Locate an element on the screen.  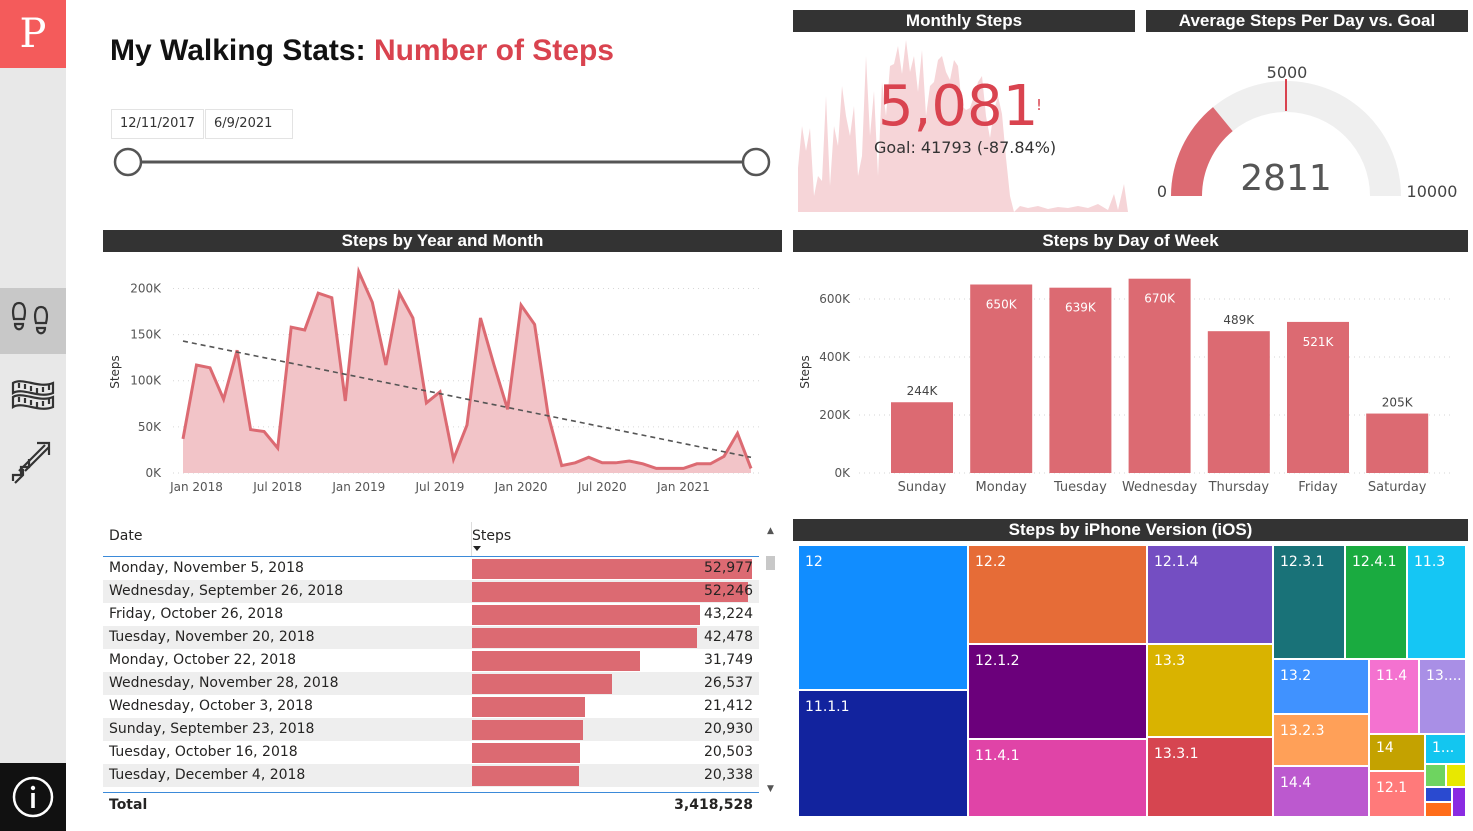
gauge-value-label: 2811 is located at coordinates (1286, 178).